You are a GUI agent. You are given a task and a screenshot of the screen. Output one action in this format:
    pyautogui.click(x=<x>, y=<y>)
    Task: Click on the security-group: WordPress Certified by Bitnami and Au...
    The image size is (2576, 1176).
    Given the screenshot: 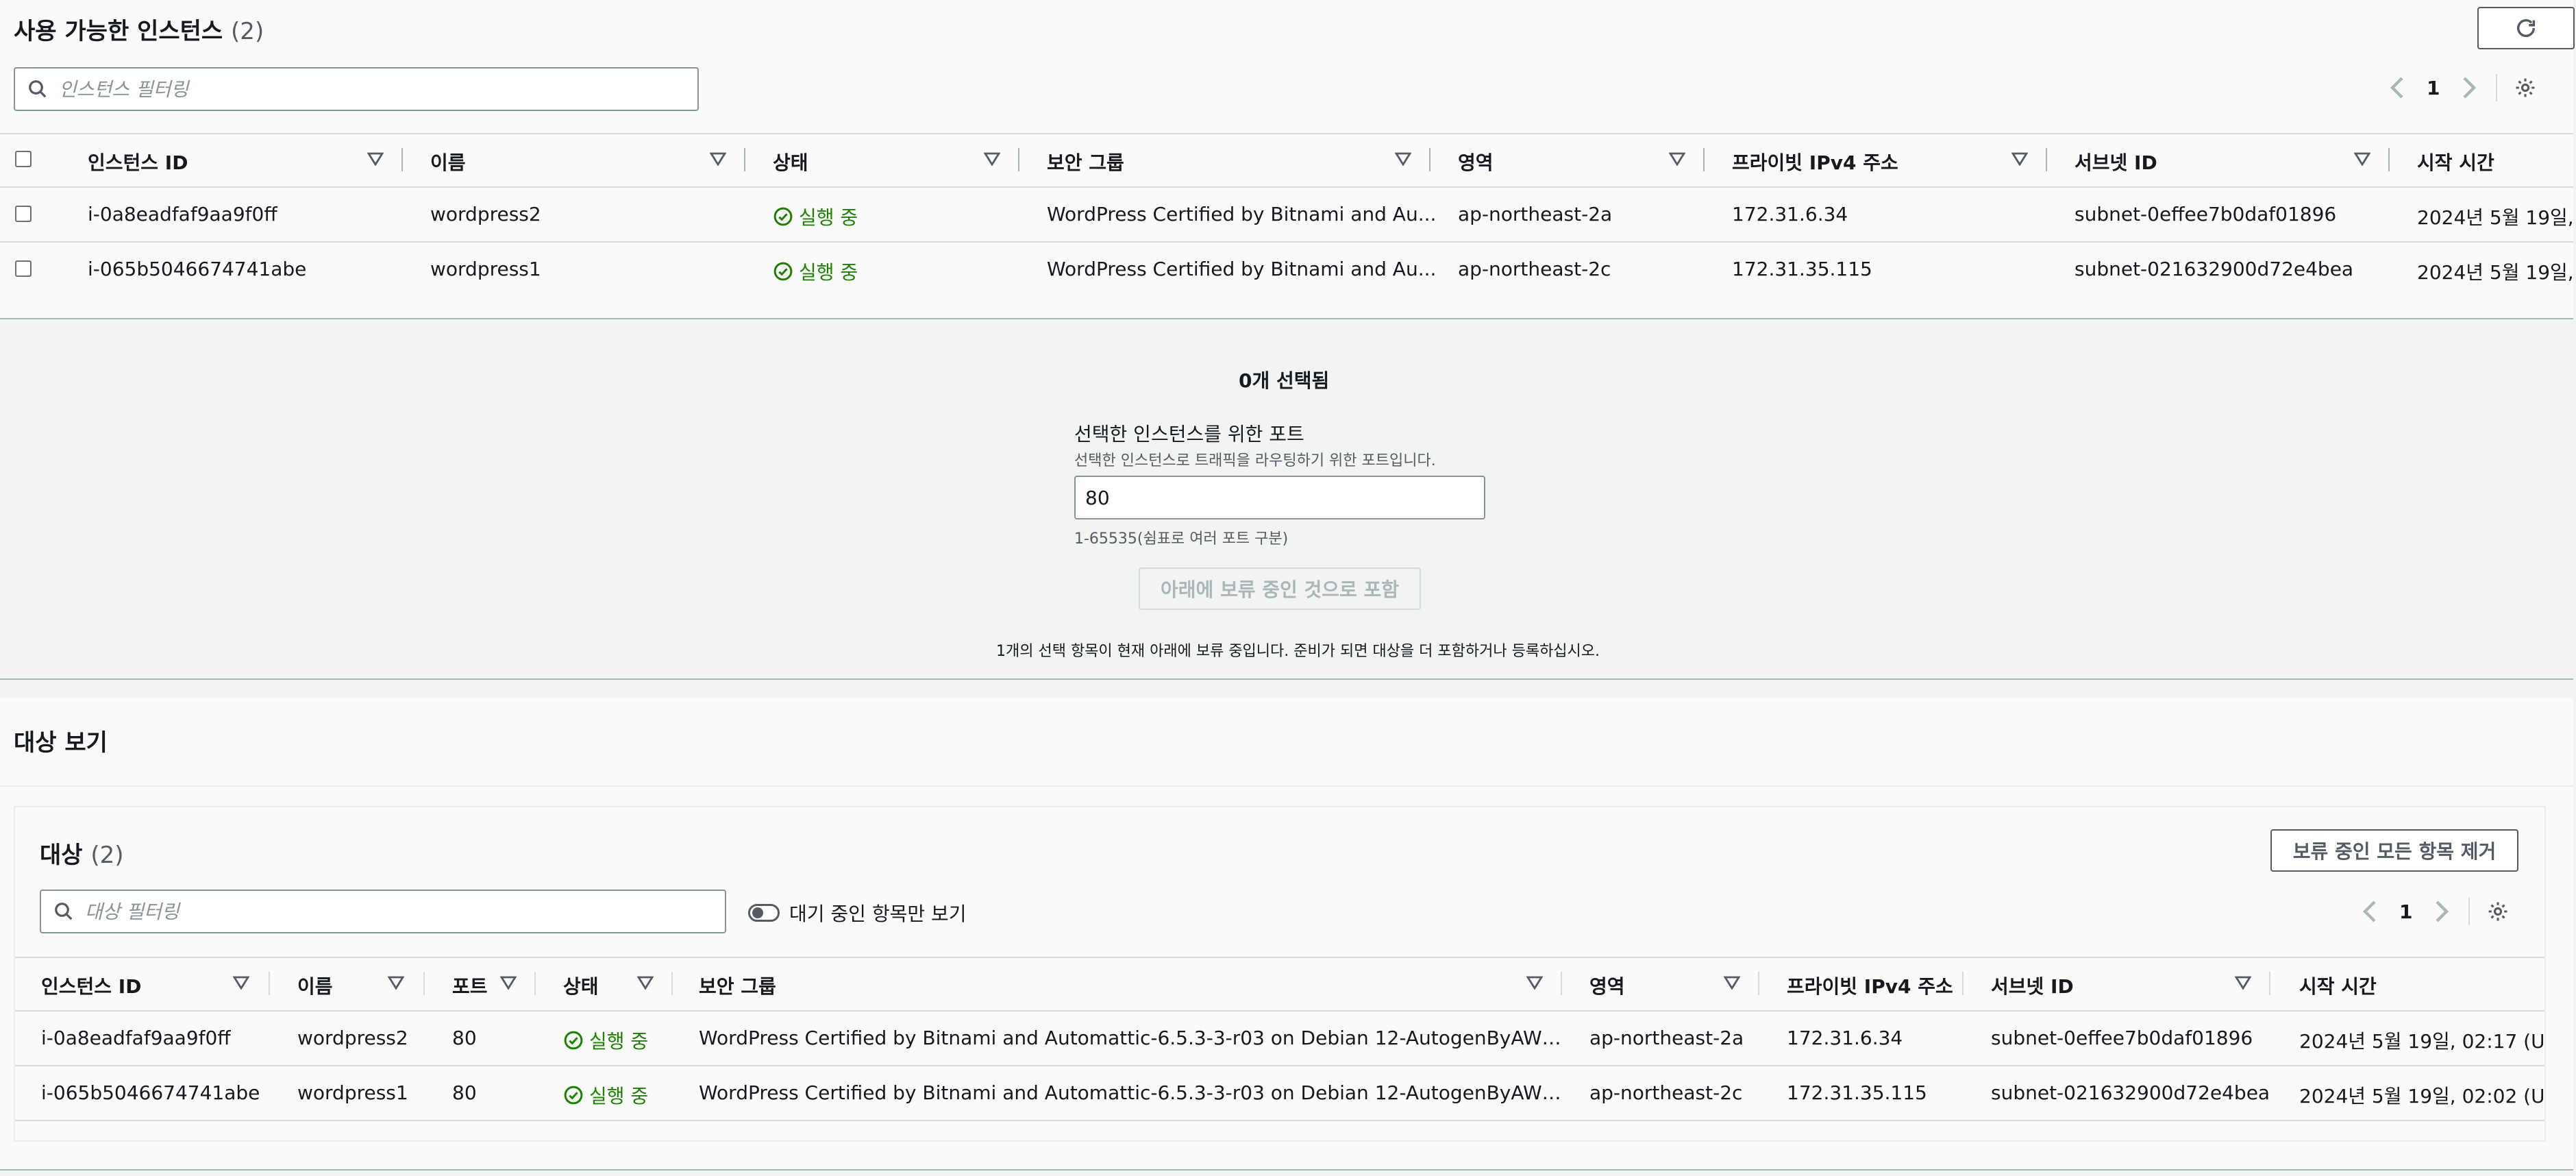 What is the action you would take?
    pyautogui.click(x=1242, y=214)
    